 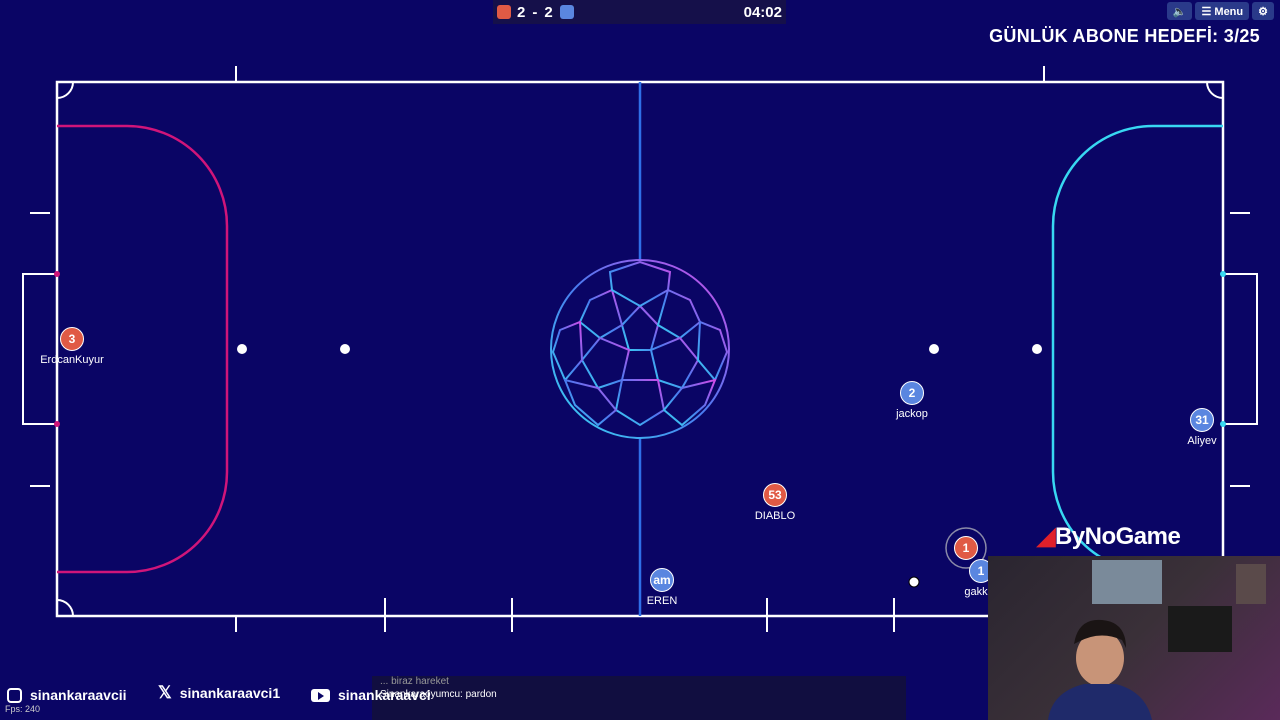 What do you see at coordinates (1240, 349) in the screenshot?
I see `right-goal` at bounding box center [1240, 349].